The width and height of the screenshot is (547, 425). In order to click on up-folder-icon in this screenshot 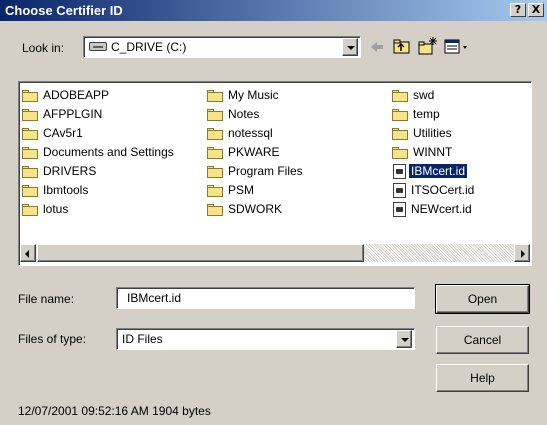, I will do `click(402, 47)`.